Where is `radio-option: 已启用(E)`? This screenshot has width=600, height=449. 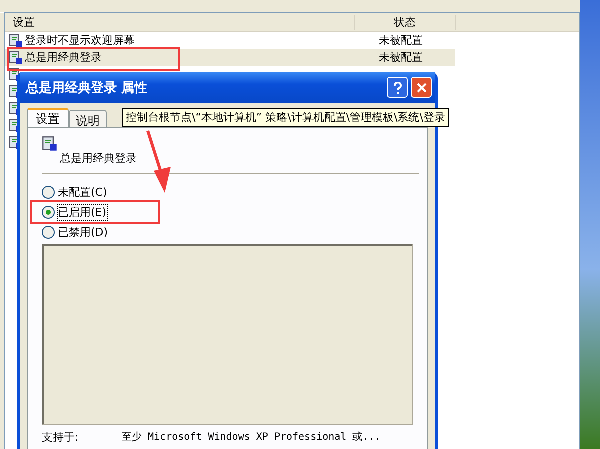
radio-option: 已启用(E) is located at coordinates (76, 212).